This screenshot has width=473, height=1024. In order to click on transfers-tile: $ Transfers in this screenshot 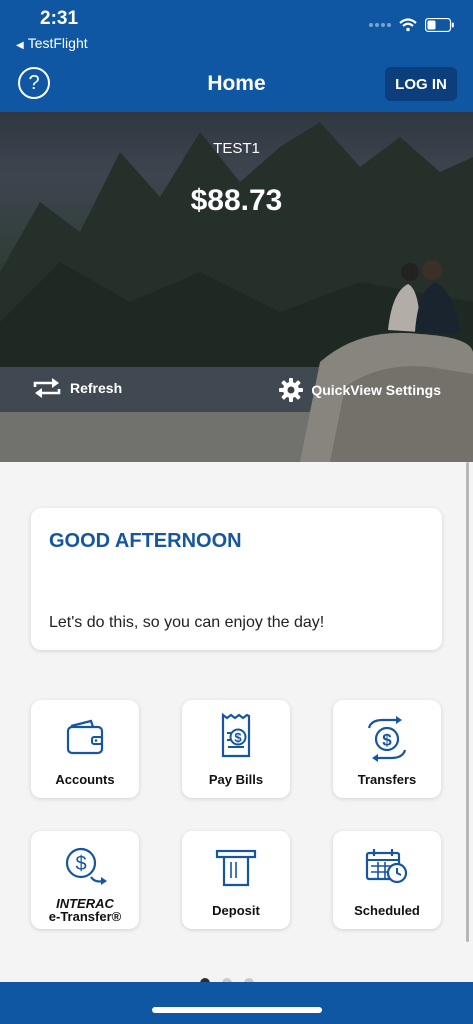, I will do `click(387, 749)`.